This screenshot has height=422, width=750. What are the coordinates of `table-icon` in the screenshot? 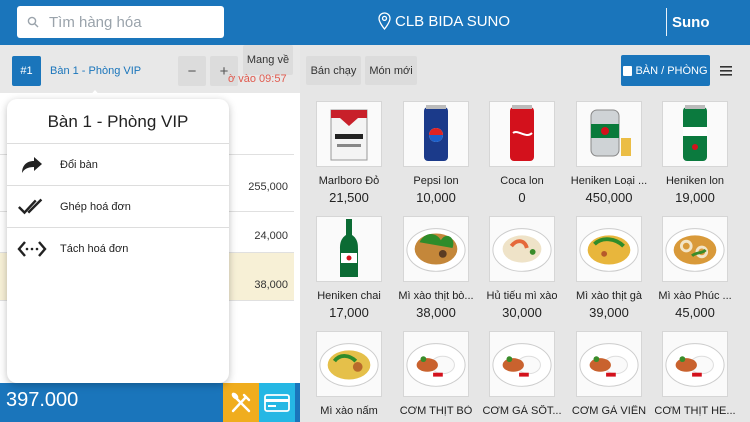 It's located at (628, 70).